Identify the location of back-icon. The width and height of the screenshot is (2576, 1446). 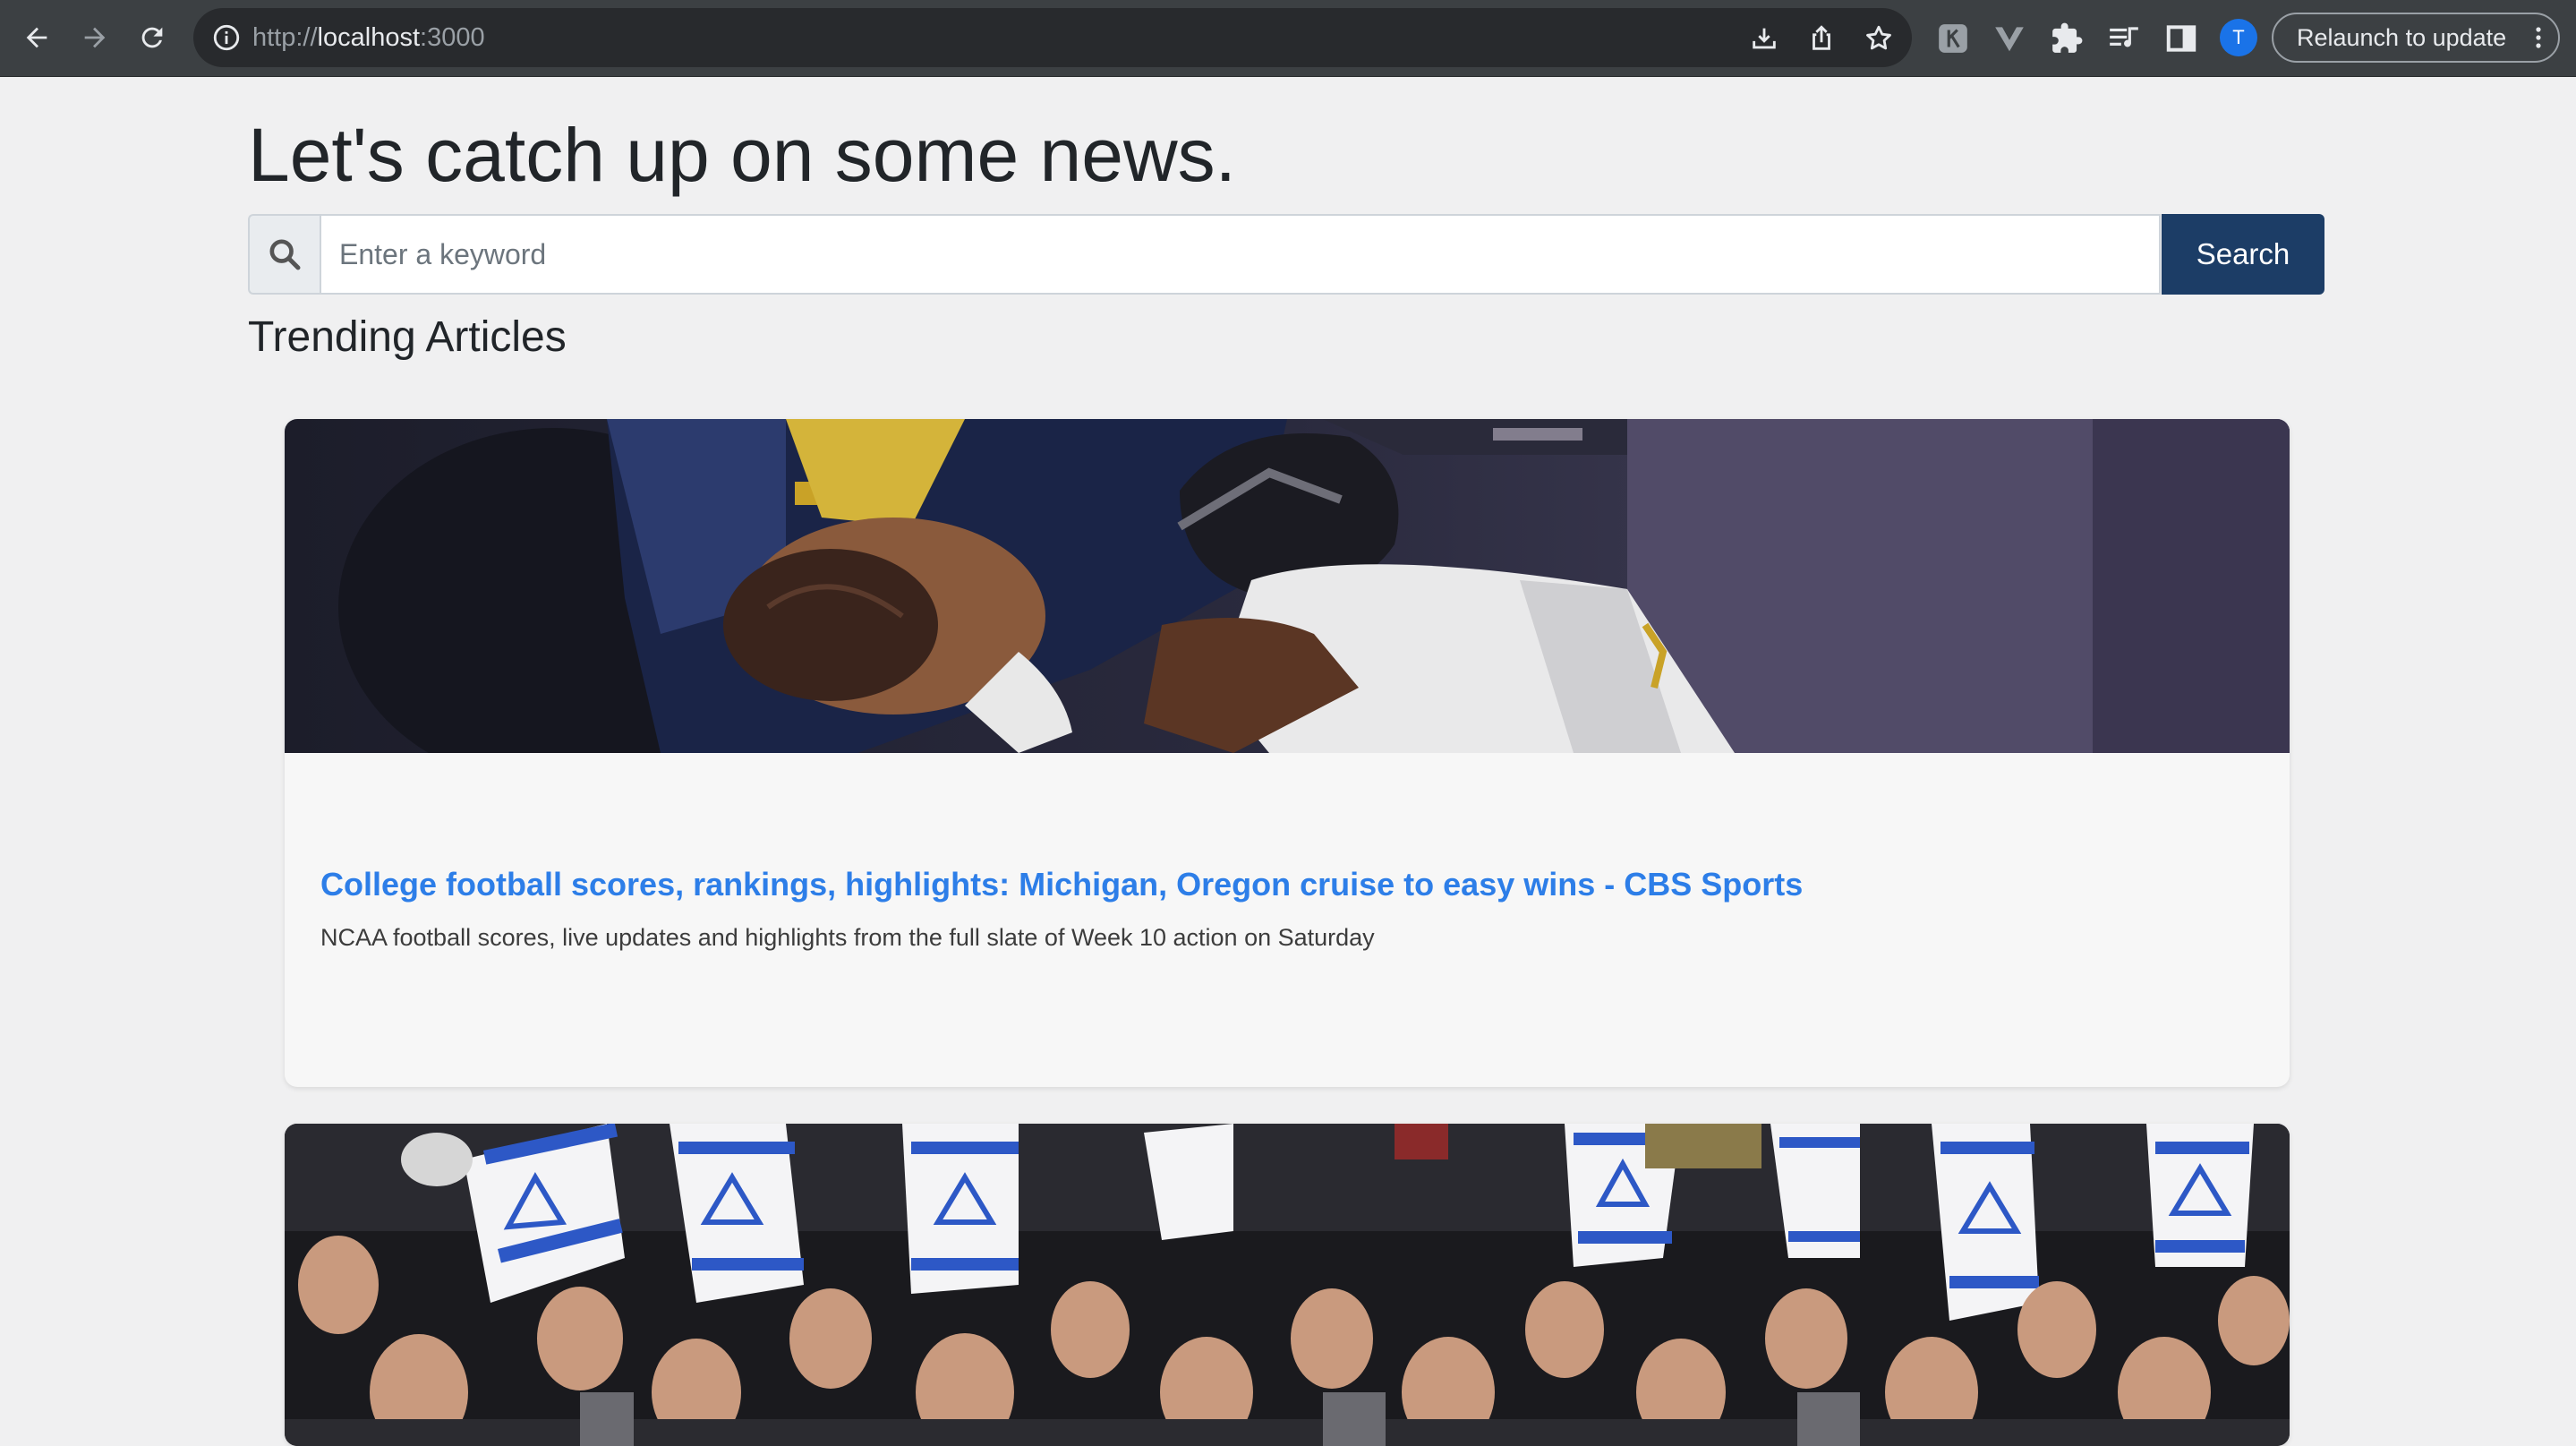
(36, 37).